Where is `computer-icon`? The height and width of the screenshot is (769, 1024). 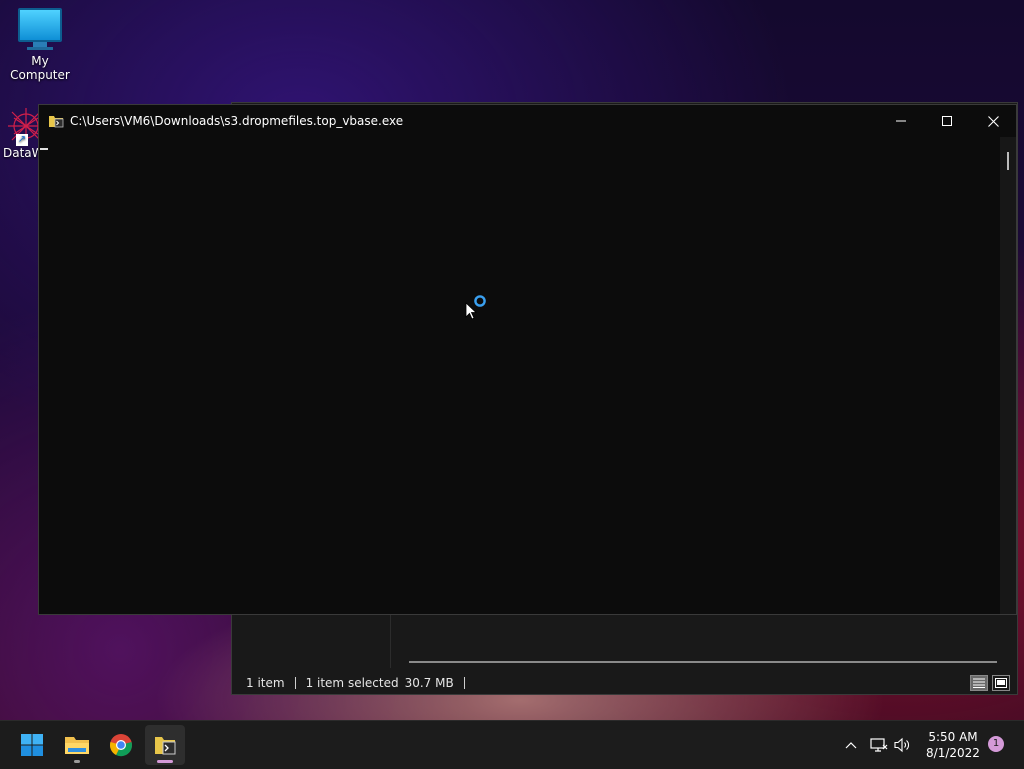
computer-icon is located at coordinates (40, 29).